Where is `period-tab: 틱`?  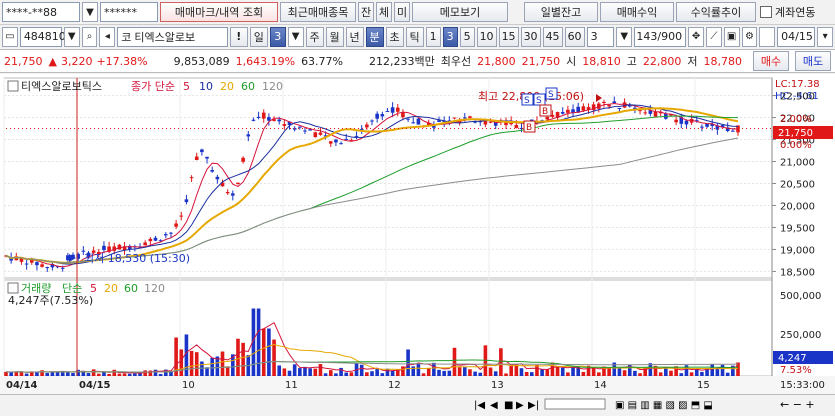
period-tab: 틱 is located at coordinates (414, 36).